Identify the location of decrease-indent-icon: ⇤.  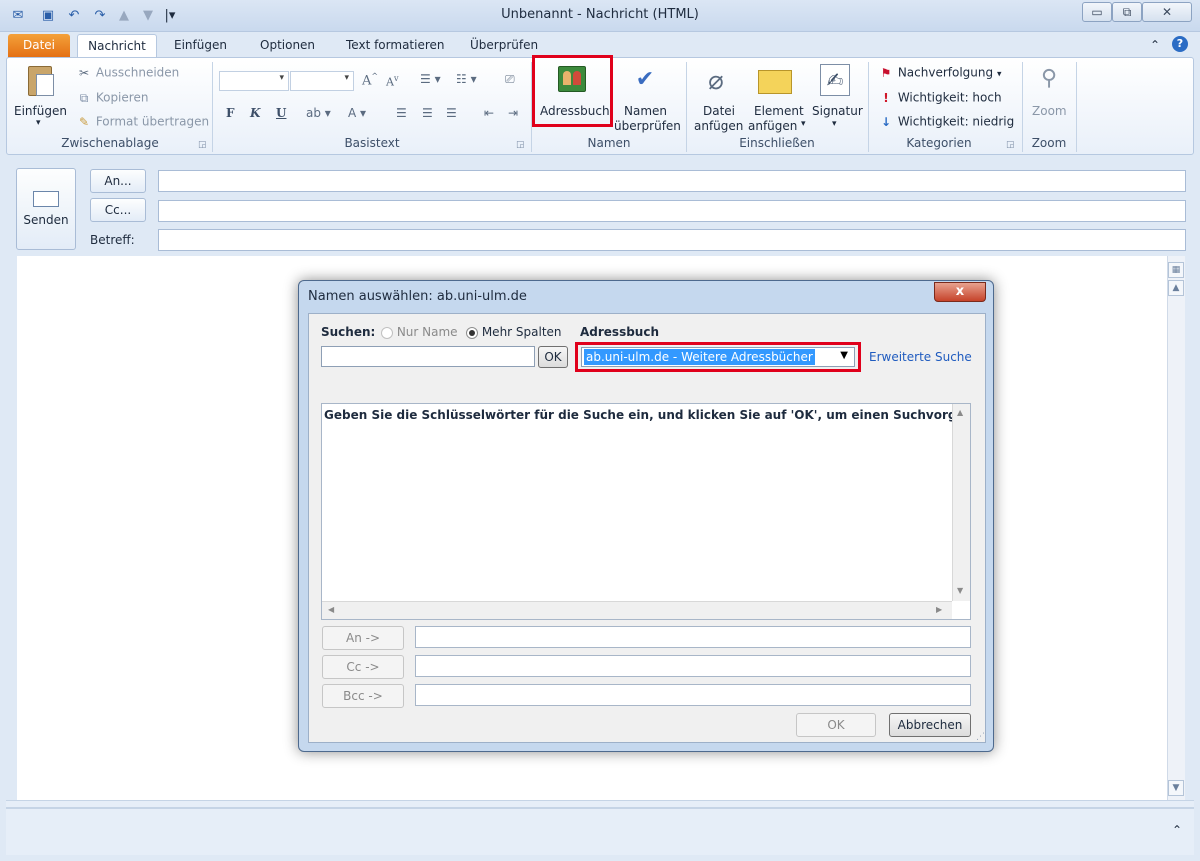
(489, 113).